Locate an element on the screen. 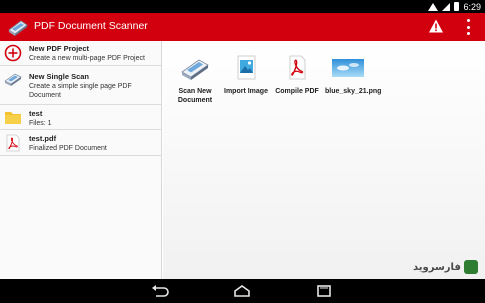  compile-pdf-button: Compile PDF is located at coordinates (297, 74).